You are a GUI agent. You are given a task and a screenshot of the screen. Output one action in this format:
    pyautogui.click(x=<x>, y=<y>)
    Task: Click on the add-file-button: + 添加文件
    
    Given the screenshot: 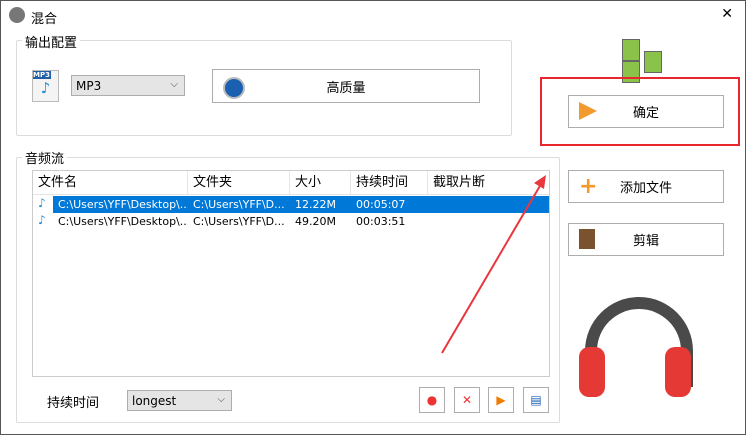 What is the action you would take?
    pyautogui.click(x=646, y=186)
    